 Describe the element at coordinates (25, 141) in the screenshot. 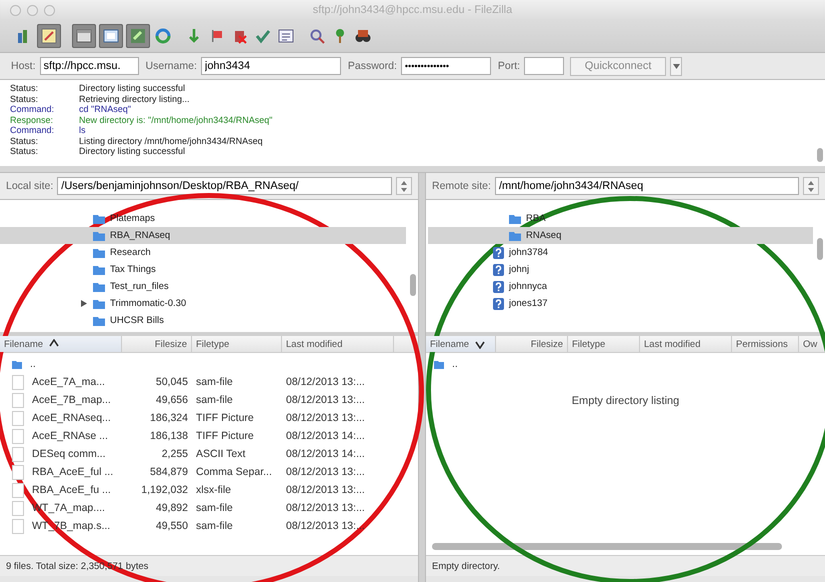

I see `log-label: Status:` at that location.